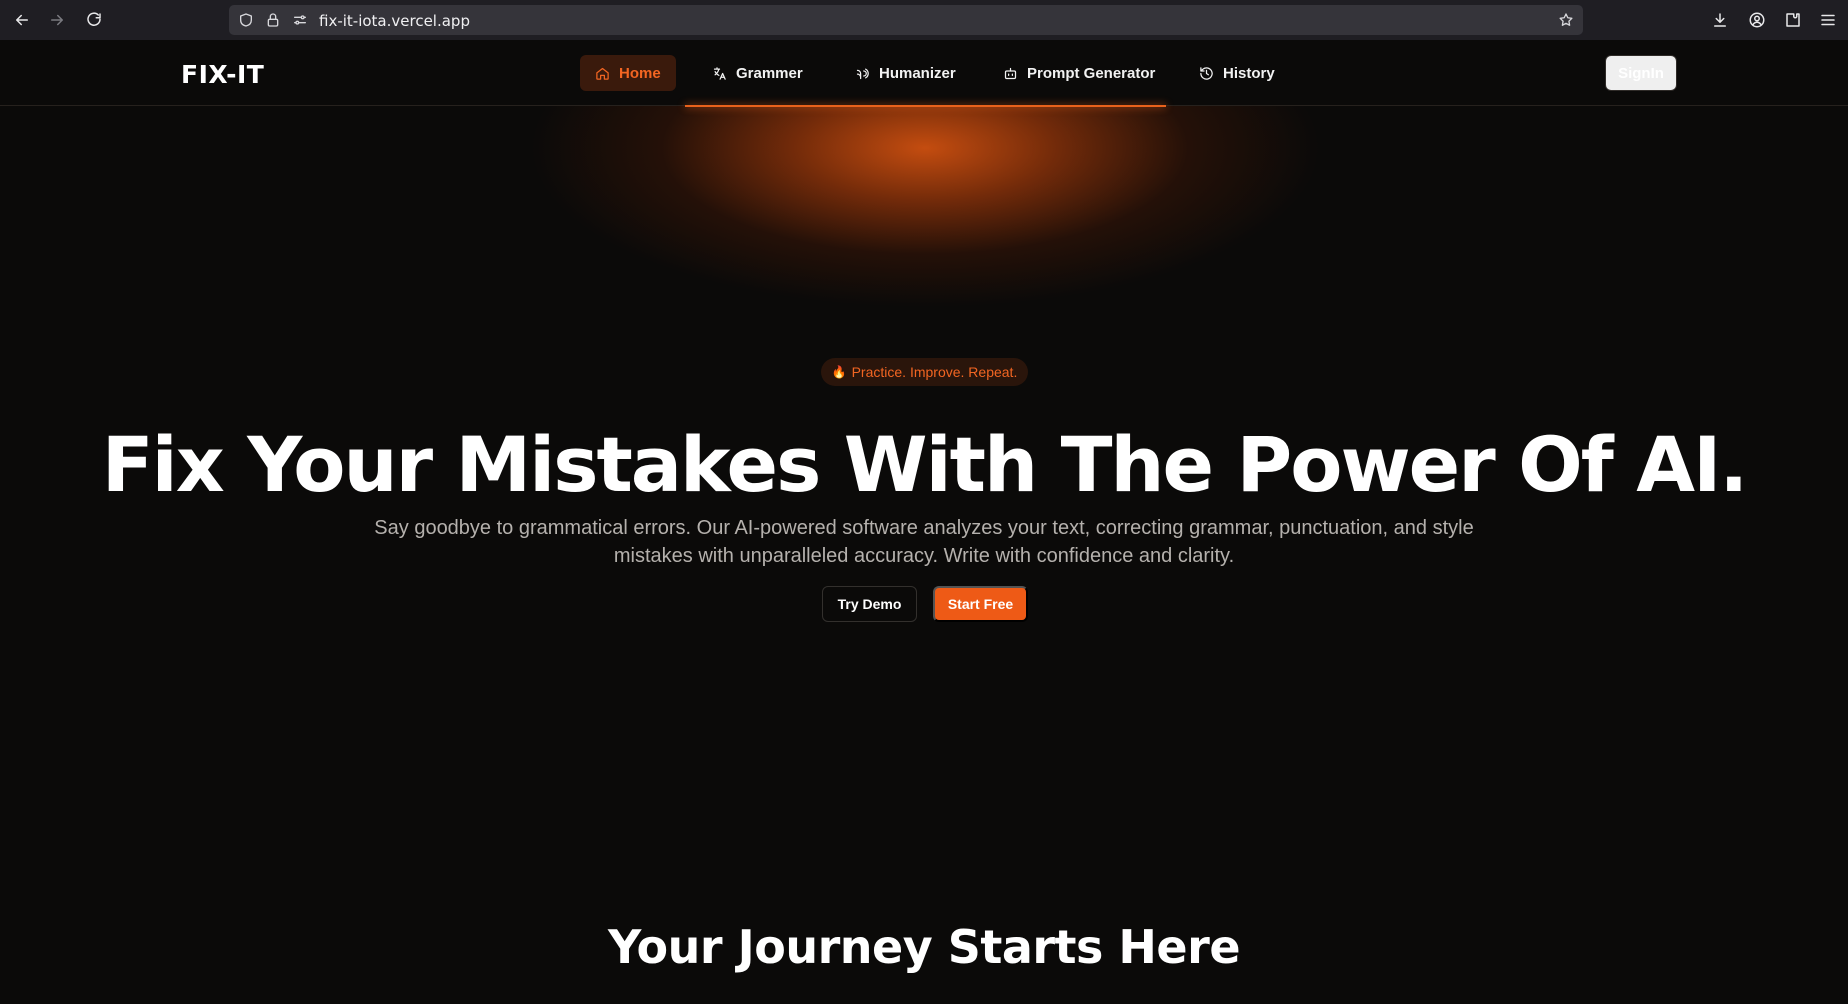 Image resolution: width=1848 pixels, height=1004 pixels. Describe the element at coordinates (300, 20) in the screenshot. I see `site-permissions-icon` at that location.